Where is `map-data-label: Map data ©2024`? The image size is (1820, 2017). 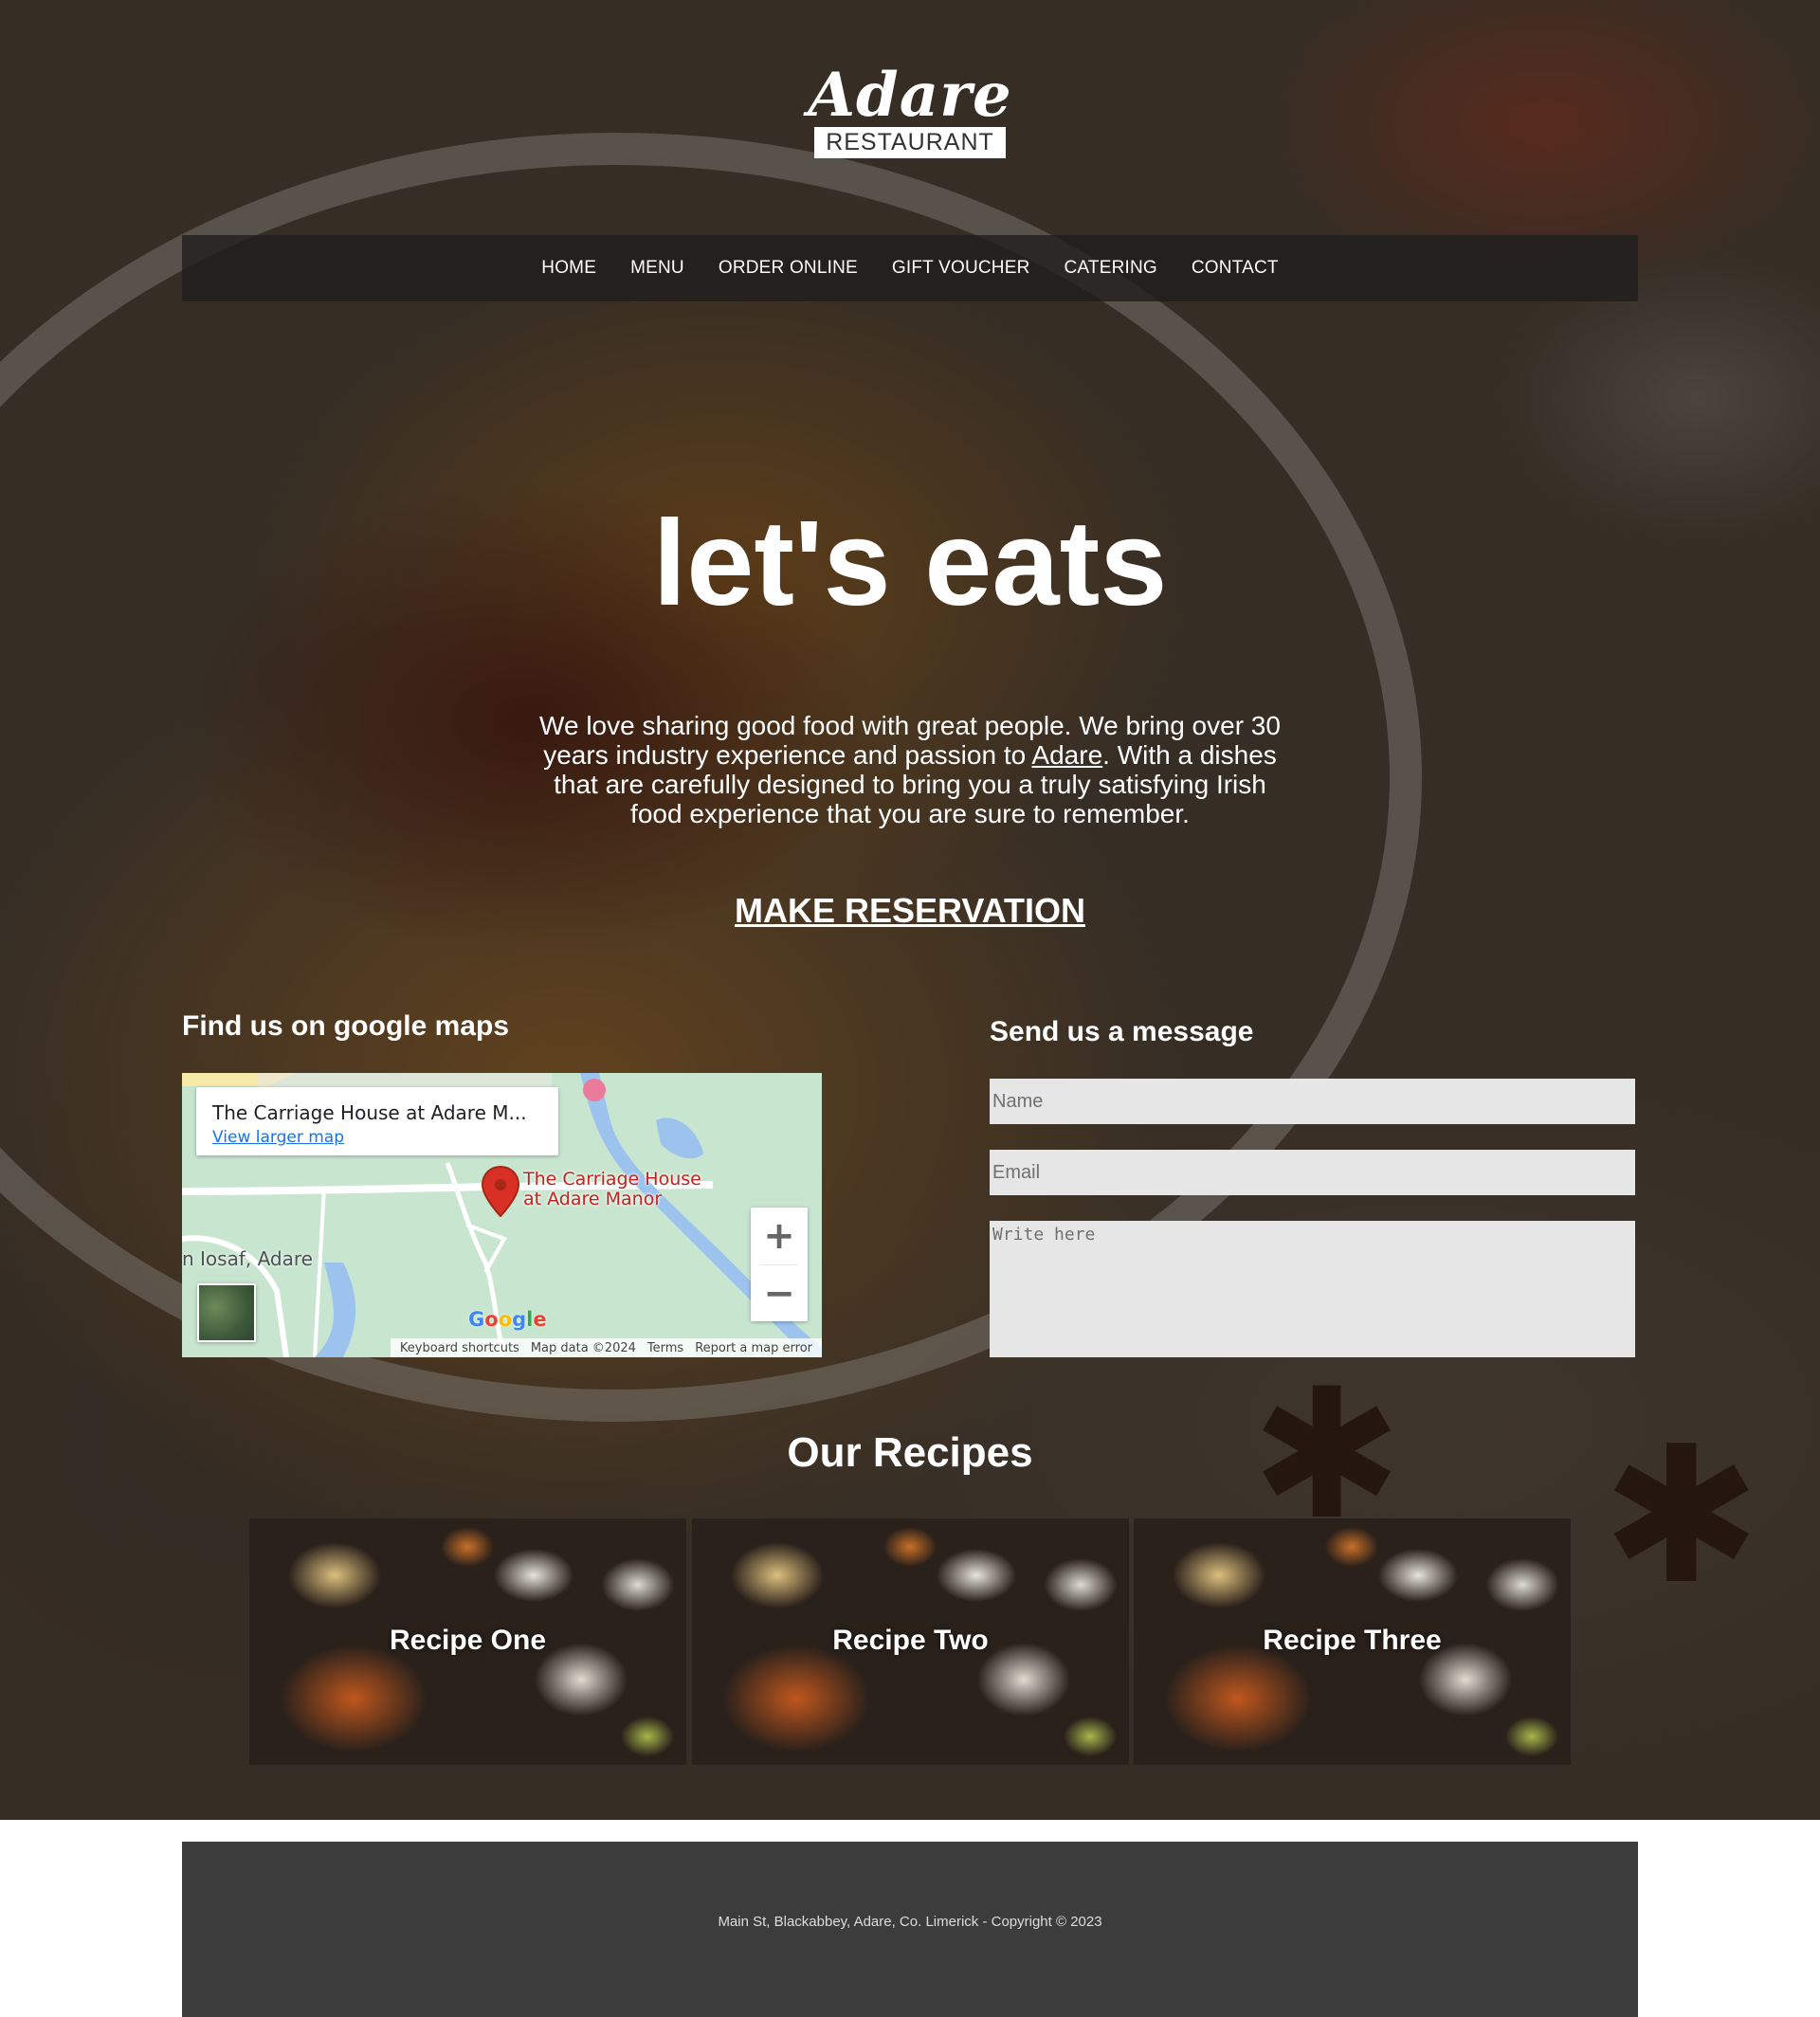
map-data-label: Map data ©2024 is located at coordinates (583, 1348).